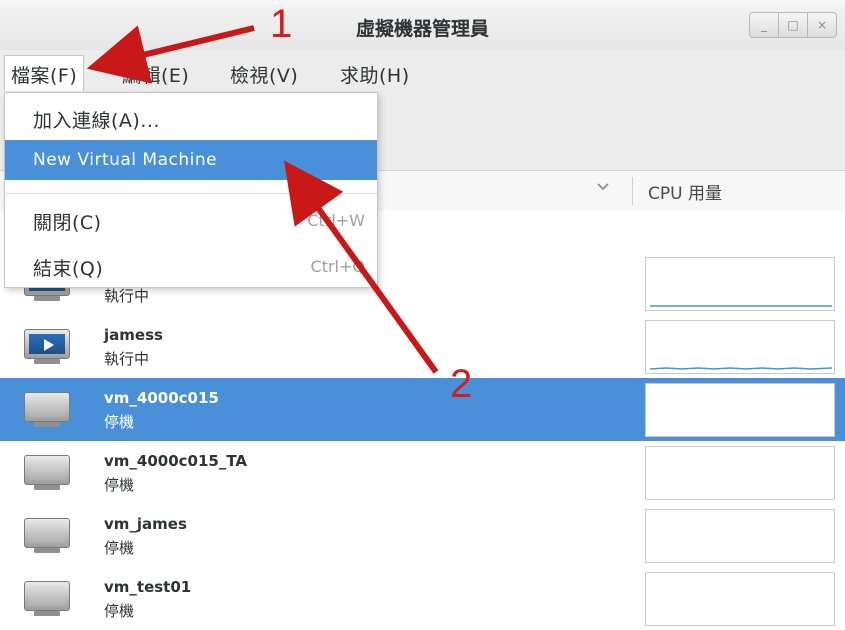 The width and height of the screenshot is (845, 630). What do you see at coordinates (125, 160) in the screenshot?
I see `menu-item-label: New Virtual Machine` at bounding box center [125, 160].